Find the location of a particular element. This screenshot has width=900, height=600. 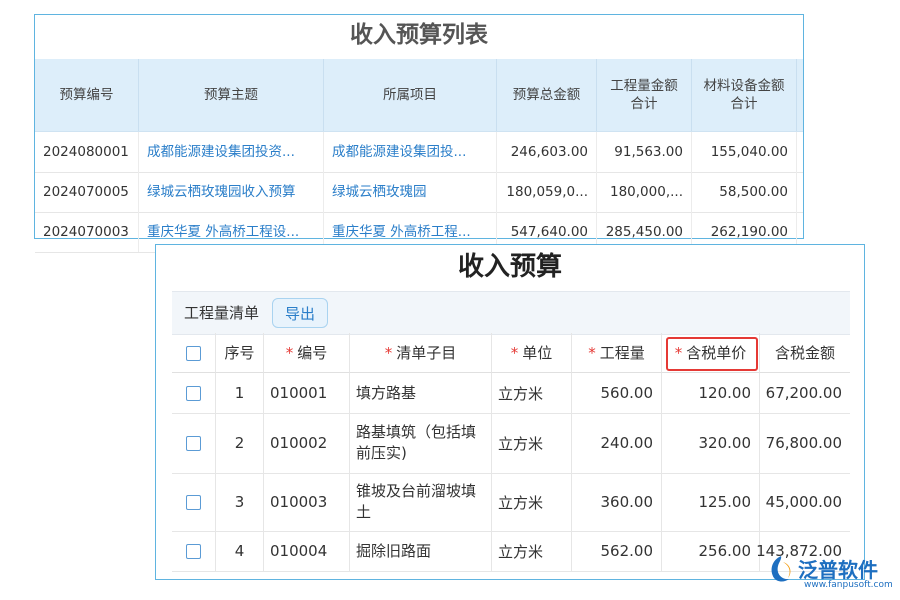

budget-list-header: 预算编号 预算主题 所属项目 预算总金额 工程量金额 合计 材料设备金额 合计 is located at coordinates (419, 95).